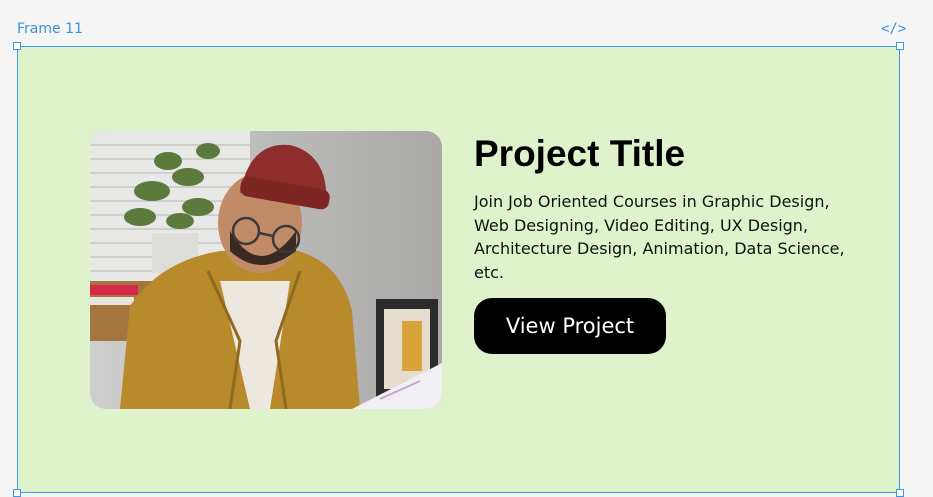 The width and height of the screenshot is (933, 497). What do you see at coordinates (893, 29) in the screenshot?
I see `code-icon: </>` at bounding box center [893, 29].